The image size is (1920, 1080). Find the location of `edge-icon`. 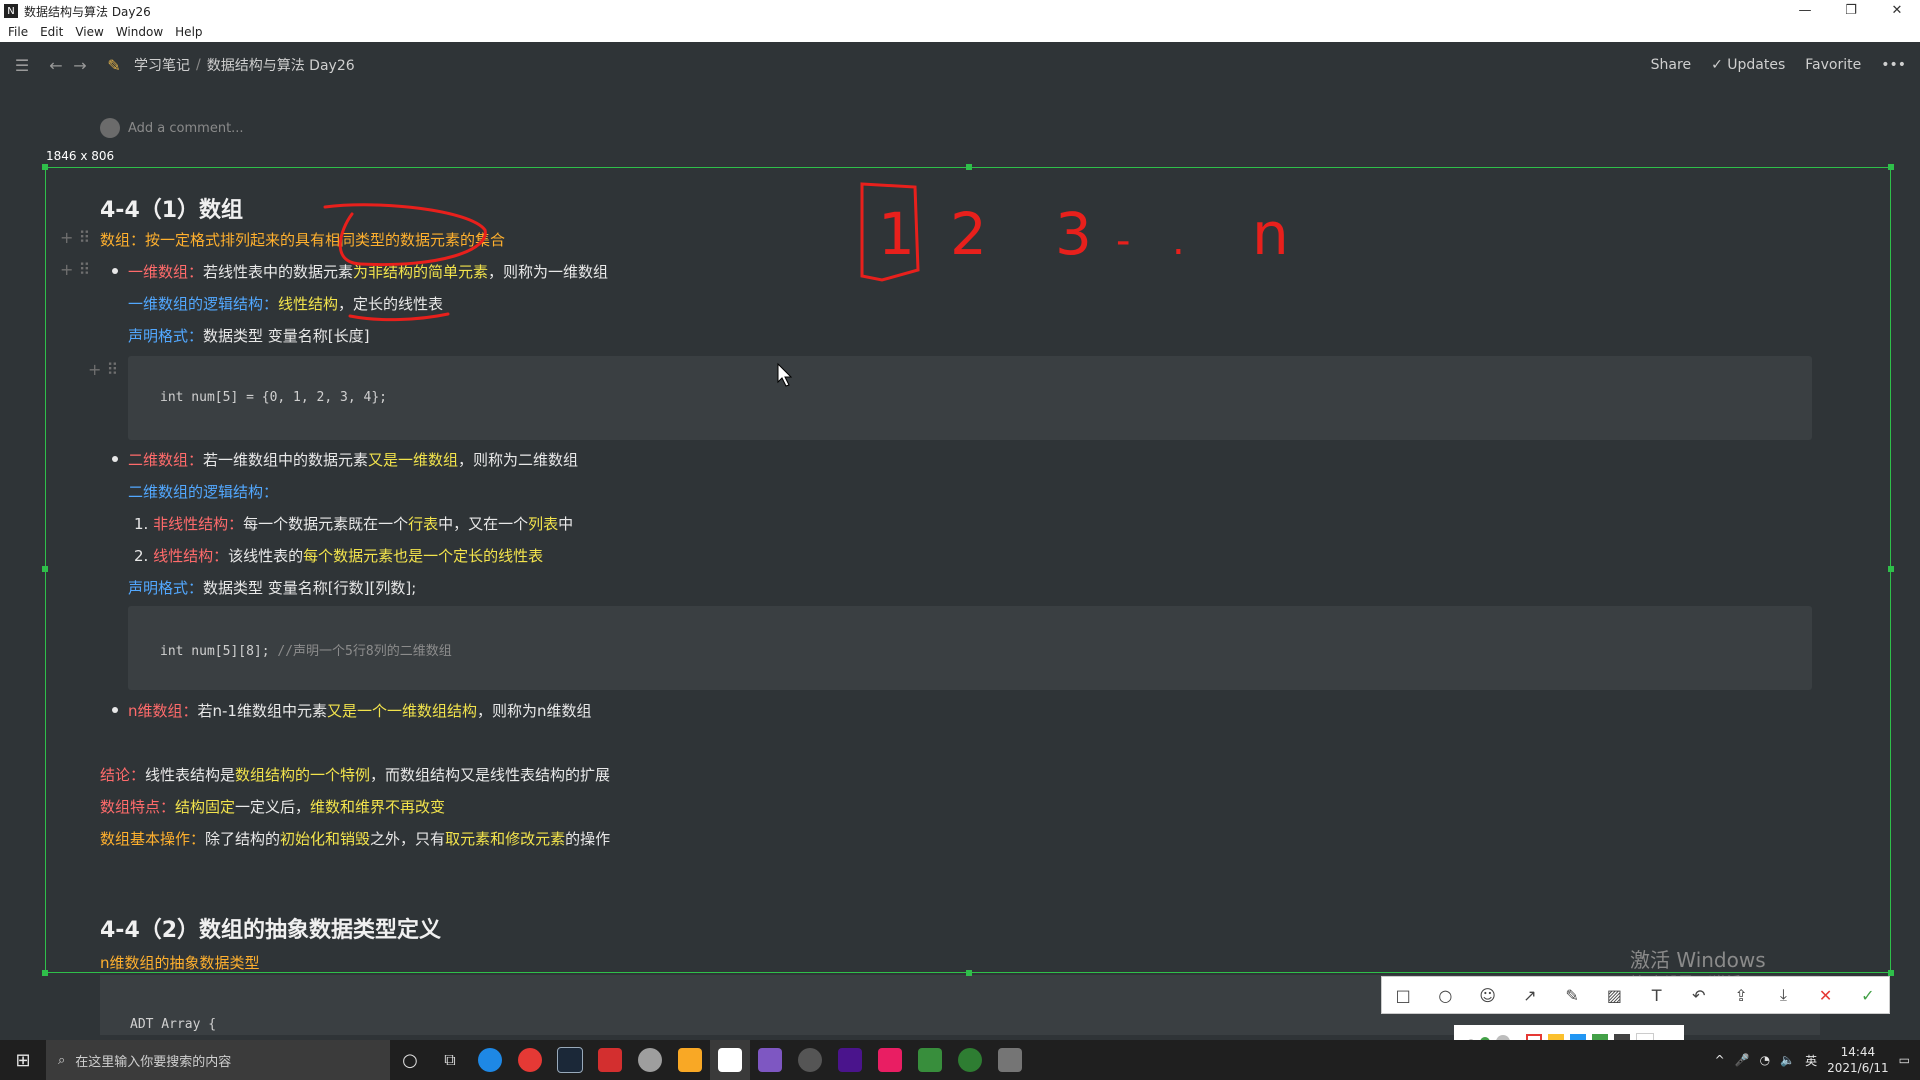

edge-icon is located at coordinates (490, 1060).